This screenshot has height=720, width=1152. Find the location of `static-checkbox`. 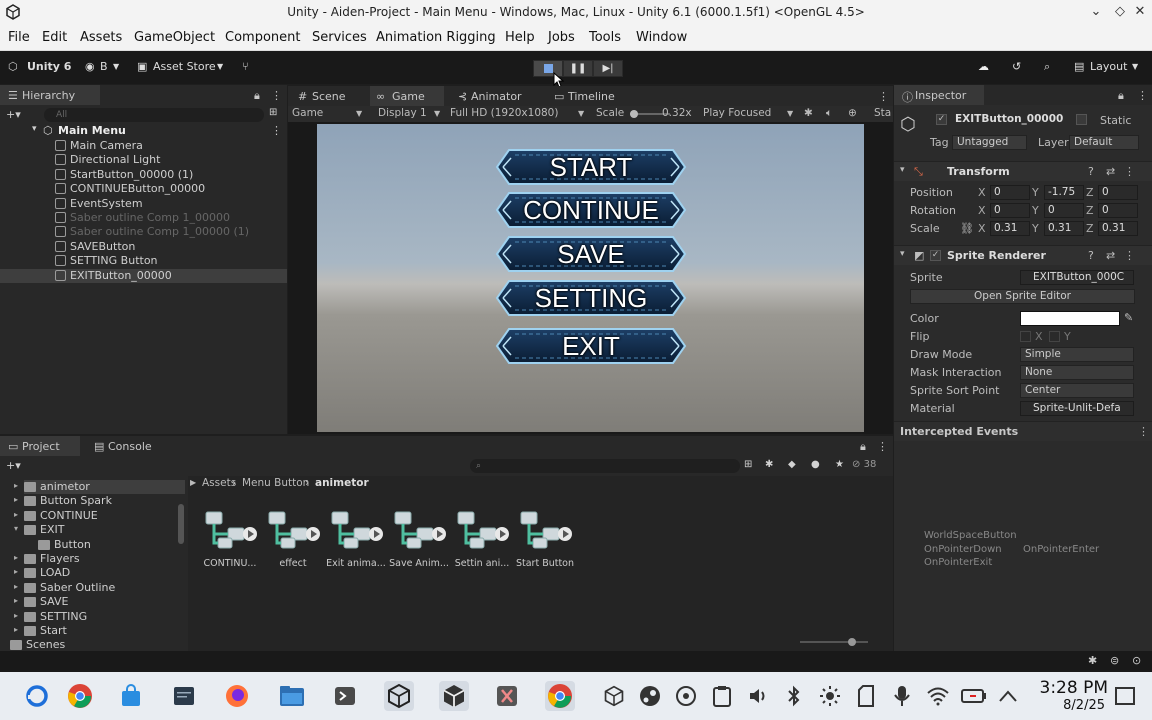

static-checkbox is located at coordinates (1081, 119).